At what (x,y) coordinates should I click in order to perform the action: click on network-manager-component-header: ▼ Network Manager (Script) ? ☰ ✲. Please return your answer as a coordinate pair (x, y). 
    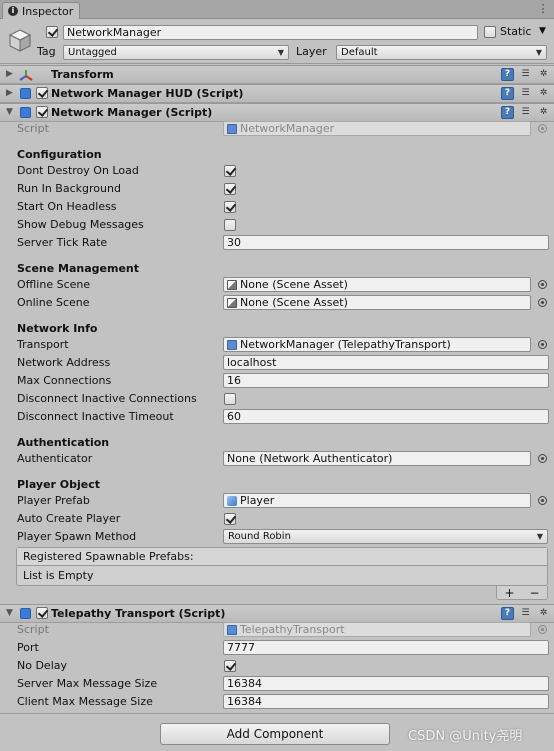
    Looking at the image, I should click on (277, 112).